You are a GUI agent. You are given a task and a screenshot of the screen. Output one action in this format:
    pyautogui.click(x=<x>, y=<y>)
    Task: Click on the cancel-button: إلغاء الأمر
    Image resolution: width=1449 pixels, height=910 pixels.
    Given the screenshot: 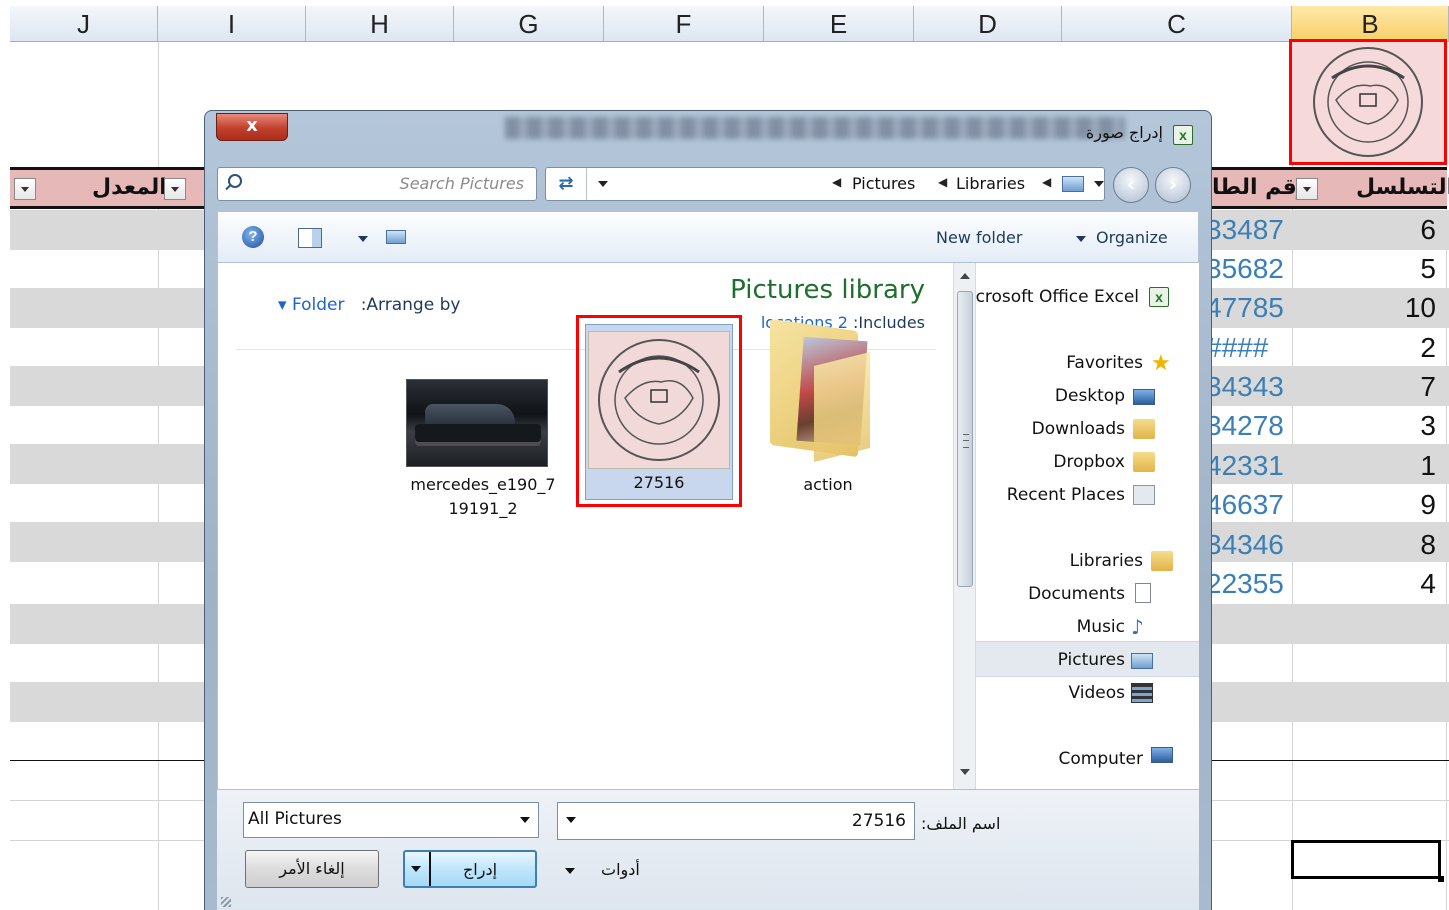 What is the action you would take?
    pyautogui.click(x=312, y=869)
    